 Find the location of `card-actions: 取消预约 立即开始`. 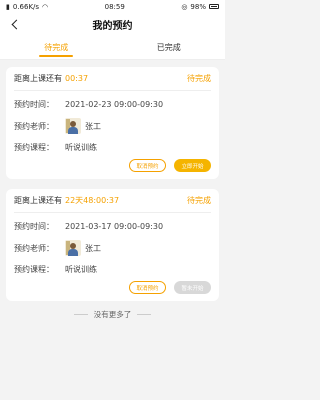

card-actions: 取消预约 立即开始 is located at coordinates (112, 165).